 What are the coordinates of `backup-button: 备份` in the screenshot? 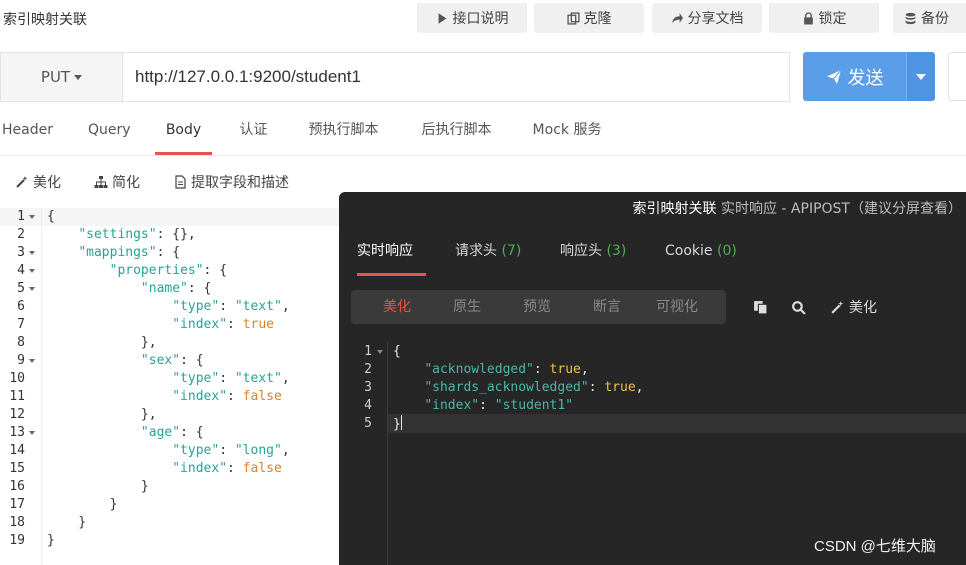 It's located at (929, 18).